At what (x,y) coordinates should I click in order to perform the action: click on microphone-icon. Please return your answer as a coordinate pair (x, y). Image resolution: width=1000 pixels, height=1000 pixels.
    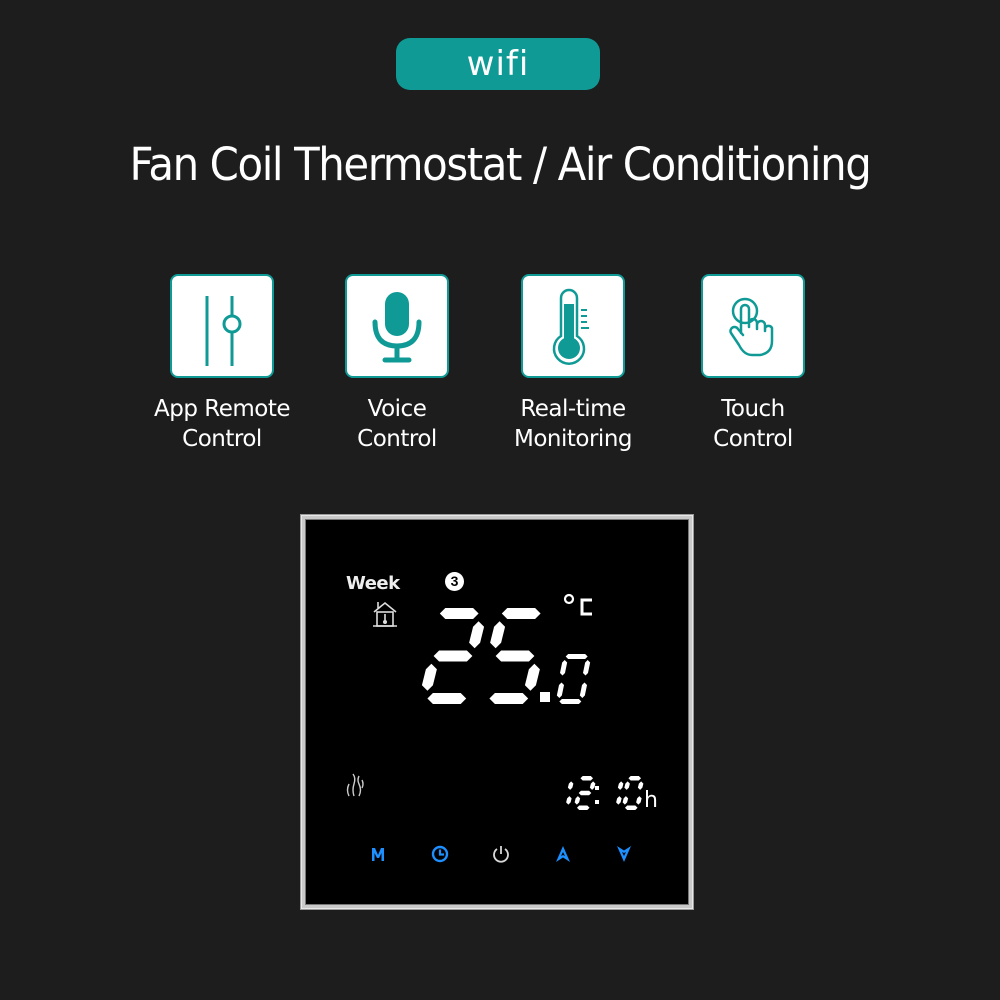
    Looking at the image, I should click on (397, 327).